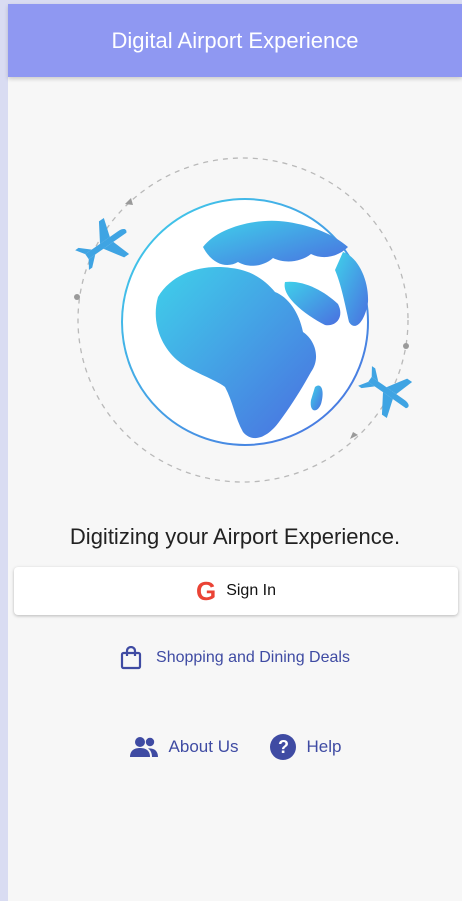  Describe the element at coordinates (131, 658) in the screenshot. I see `shopping-bag-icon` at that location.